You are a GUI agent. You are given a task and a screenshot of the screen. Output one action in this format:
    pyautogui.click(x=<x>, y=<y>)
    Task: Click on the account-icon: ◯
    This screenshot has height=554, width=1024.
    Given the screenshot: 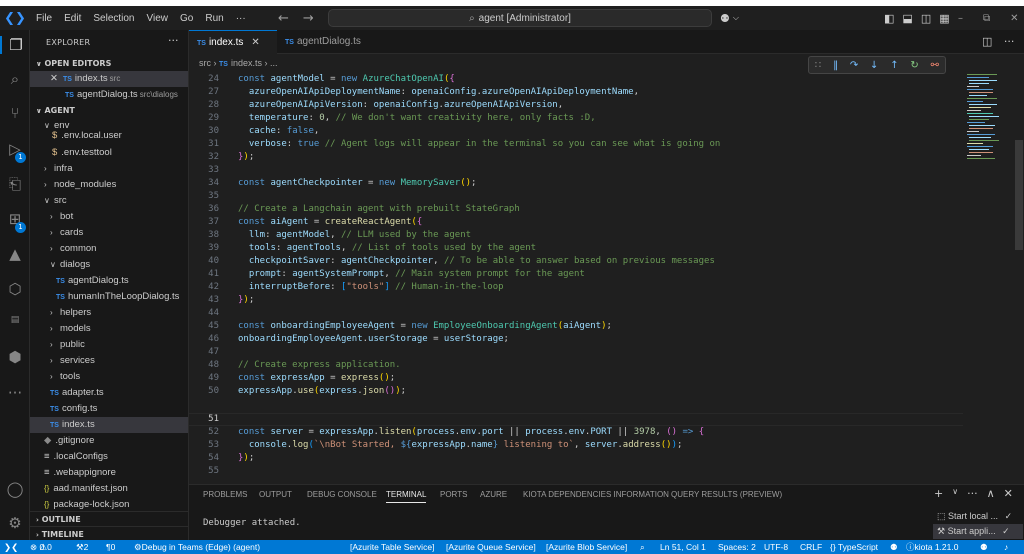 What is the action you would take?
    pyautogui.click(x=15, y=489)
    